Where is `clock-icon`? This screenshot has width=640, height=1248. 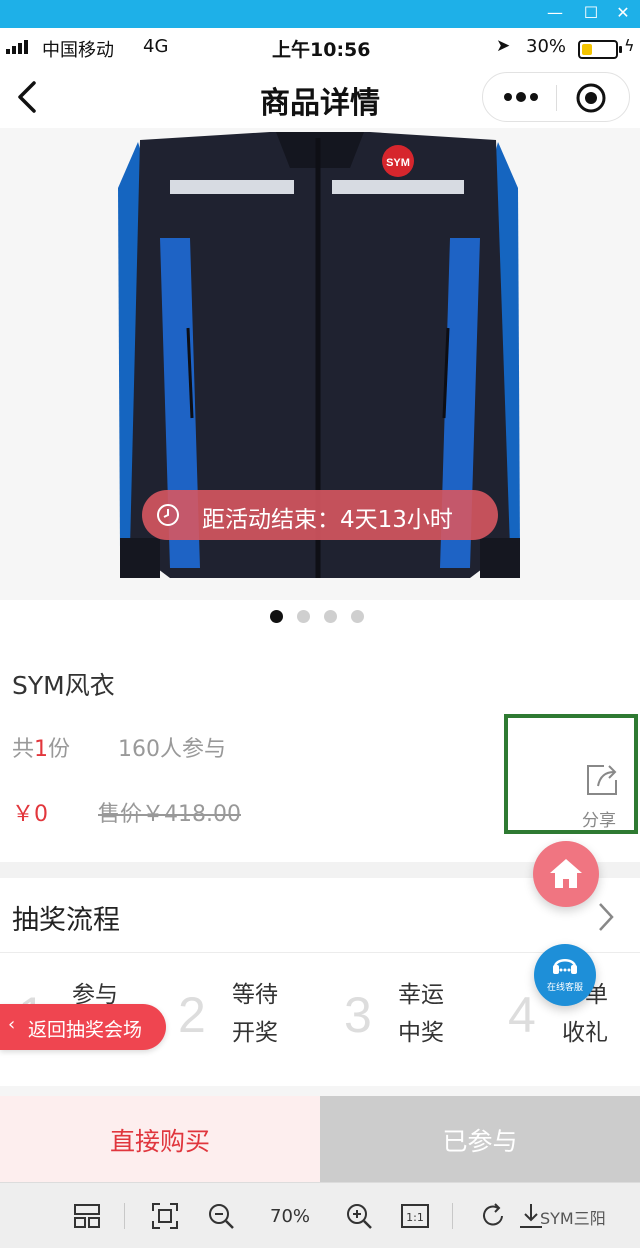 clock-icon is located at coordinates (168, 515).